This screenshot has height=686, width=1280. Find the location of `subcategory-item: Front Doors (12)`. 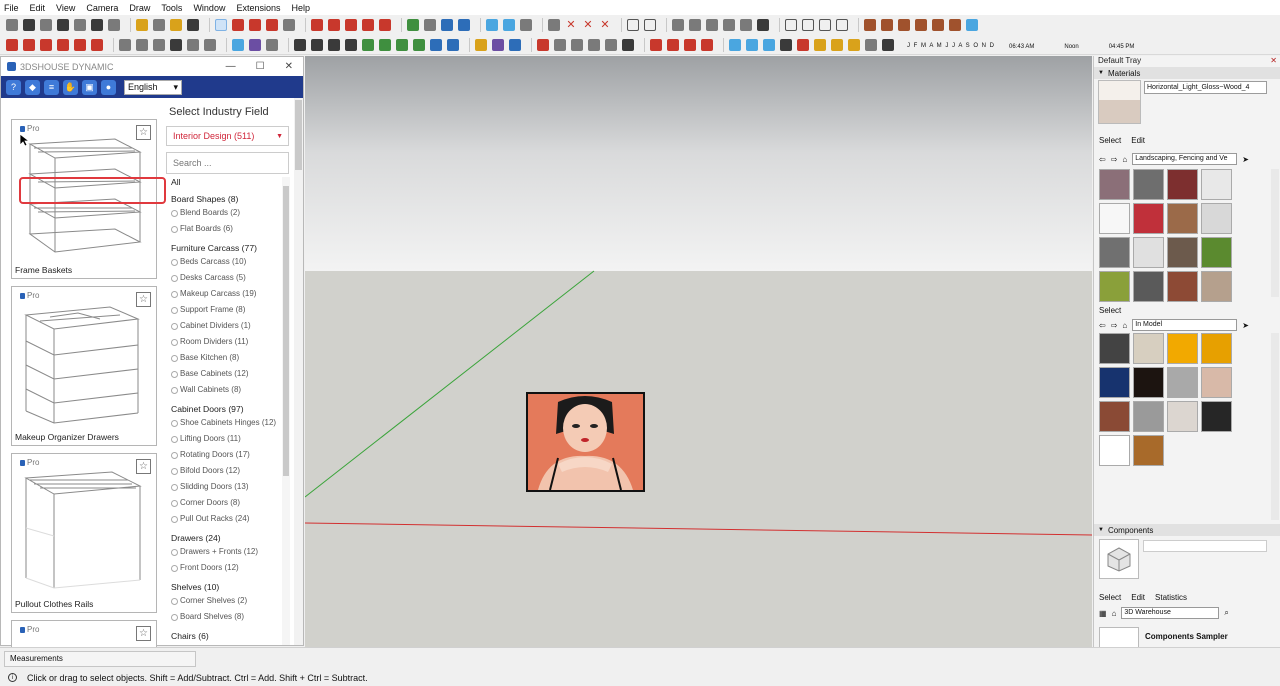

subcategory-item: Front Doors (12) is located at coordinates (228, 568).